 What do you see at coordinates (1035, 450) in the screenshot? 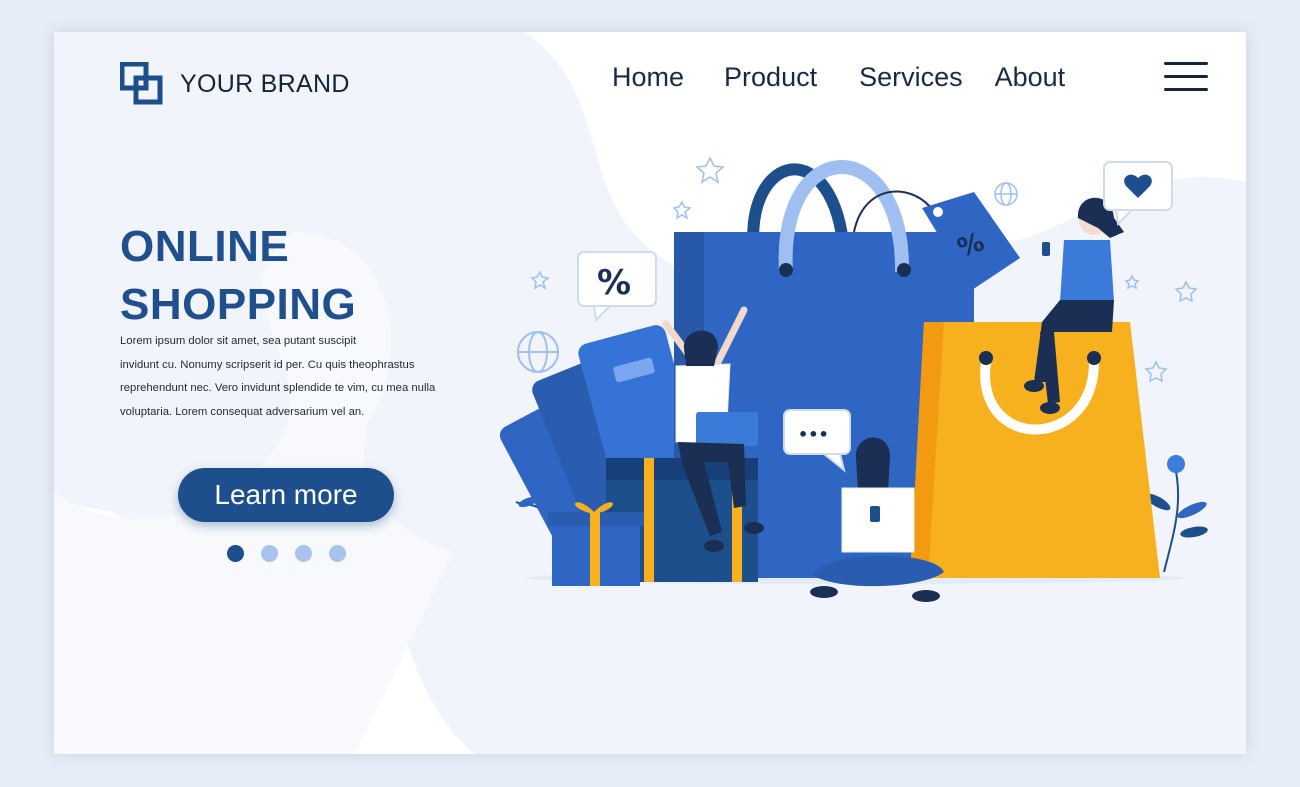
I see `shopping-bag-icon` at bounding box center [1035, 450].